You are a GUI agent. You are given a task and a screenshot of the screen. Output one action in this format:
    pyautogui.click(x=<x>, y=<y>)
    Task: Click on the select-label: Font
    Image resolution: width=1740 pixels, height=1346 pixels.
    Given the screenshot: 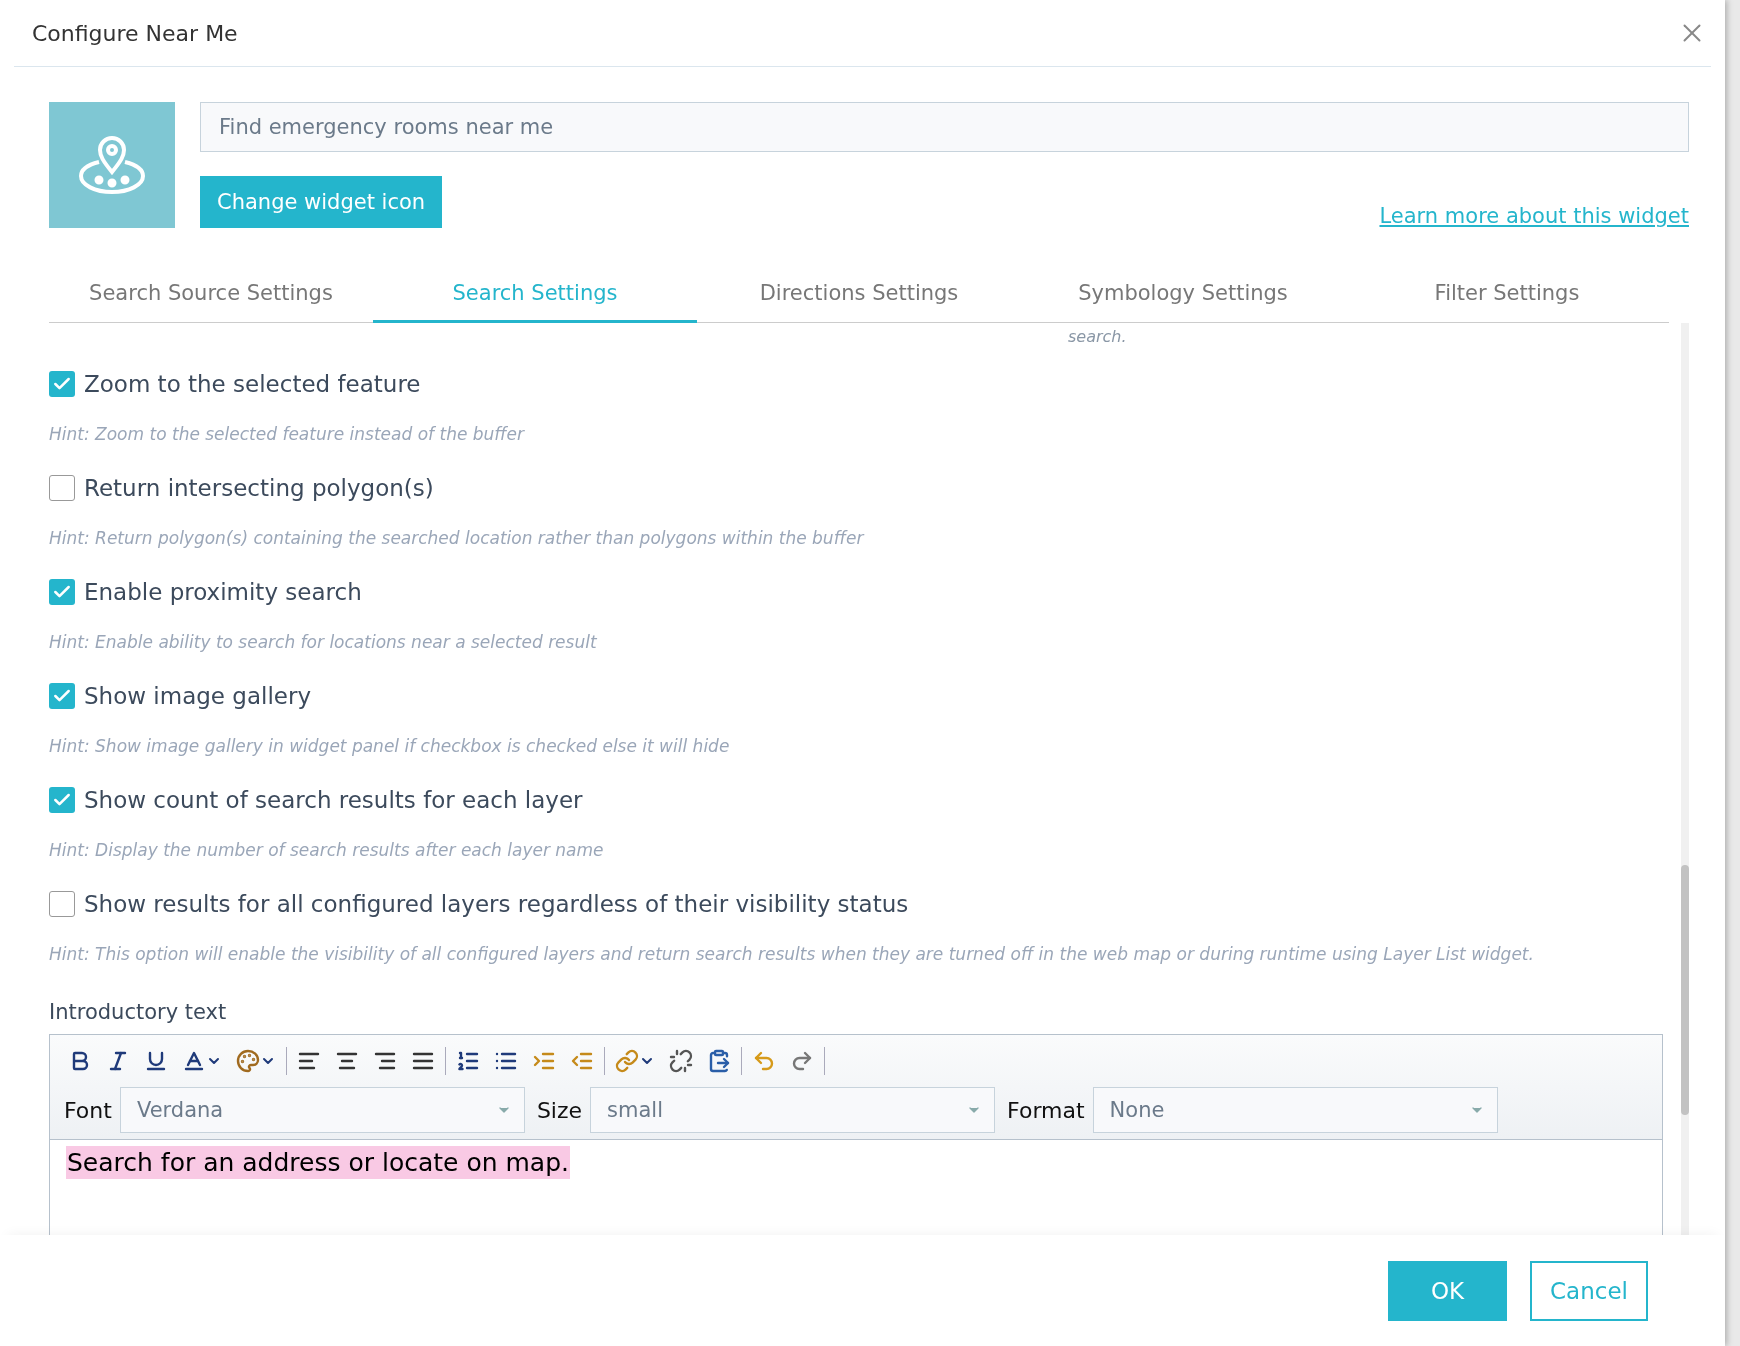 What is the action you would take?
    pyautogui.click(x=88, y=1110)
    